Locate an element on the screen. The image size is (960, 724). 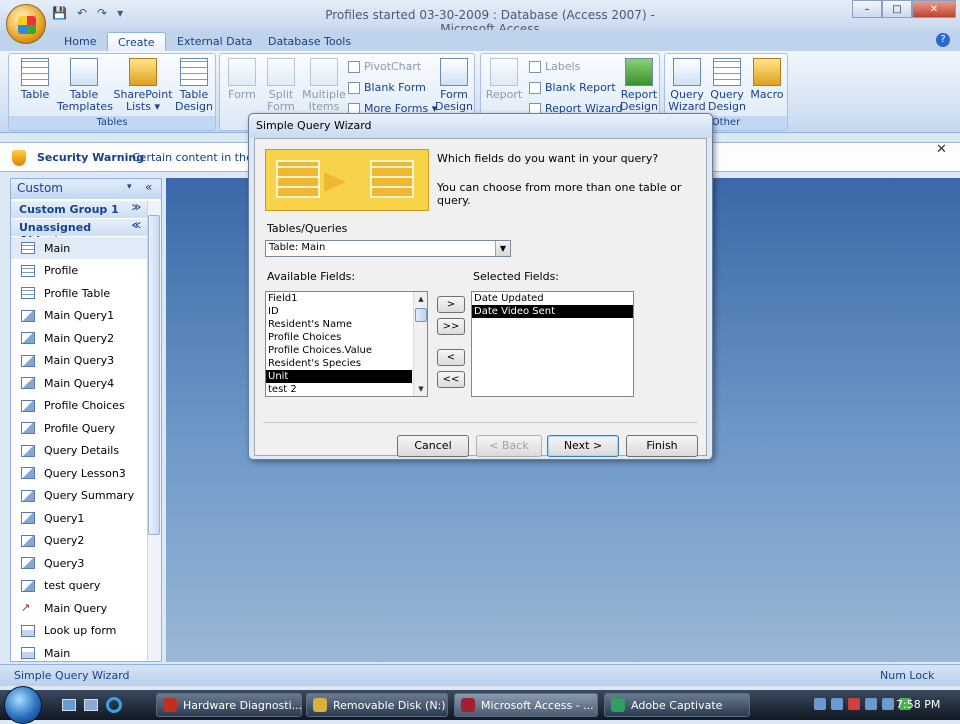
nav-item: Main Query1 is located at coordinates (79, 316).